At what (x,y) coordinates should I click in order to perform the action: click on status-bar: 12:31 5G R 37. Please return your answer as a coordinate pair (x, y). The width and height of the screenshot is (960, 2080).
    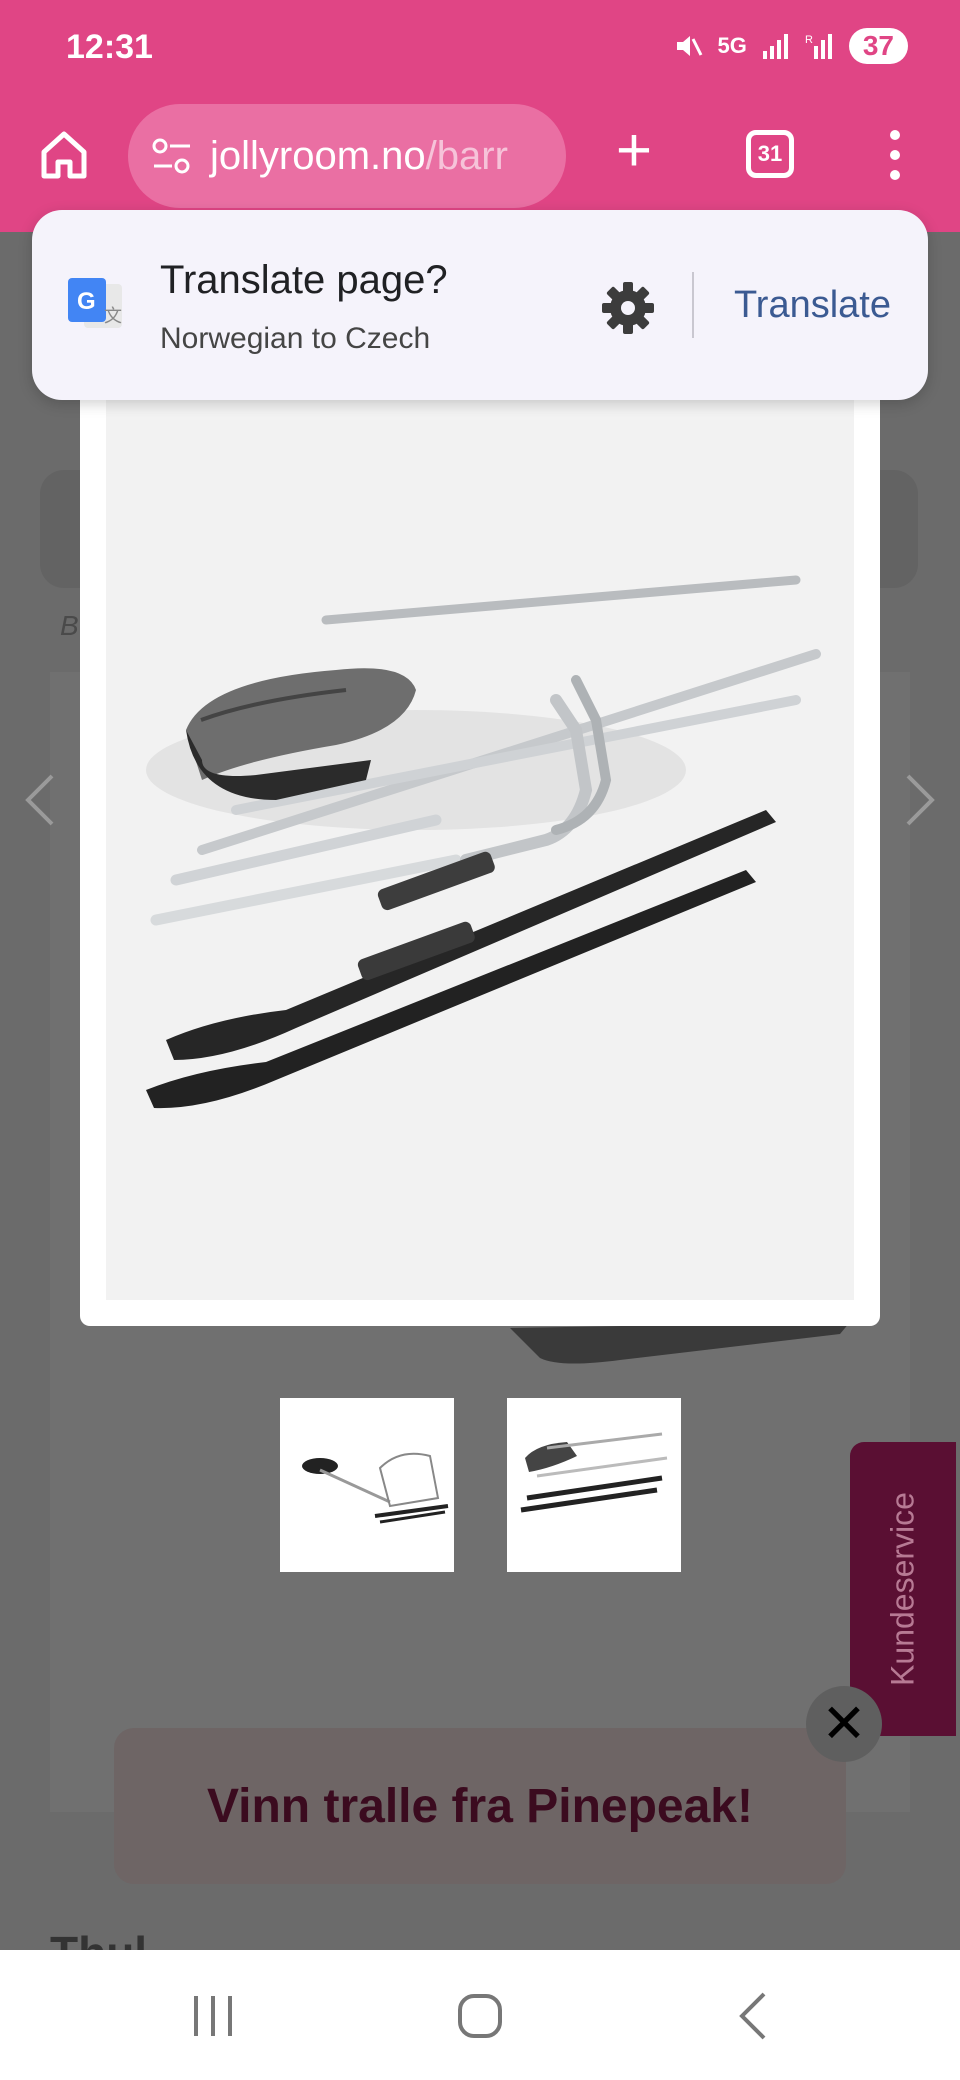
    Looking at the image, I should click on (480, 50).